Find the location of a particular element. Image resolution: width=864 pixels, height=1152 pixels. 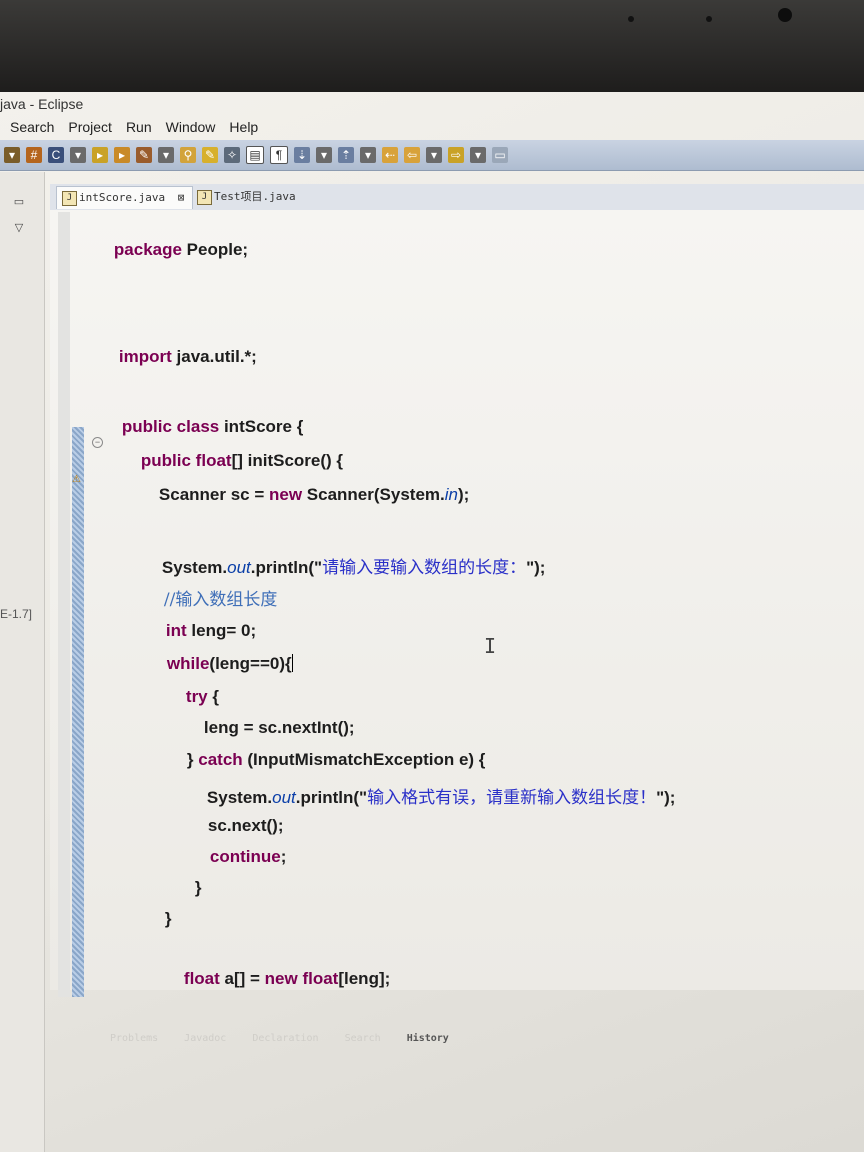

code-text: [leng]; is located at coordinates (364, 978).